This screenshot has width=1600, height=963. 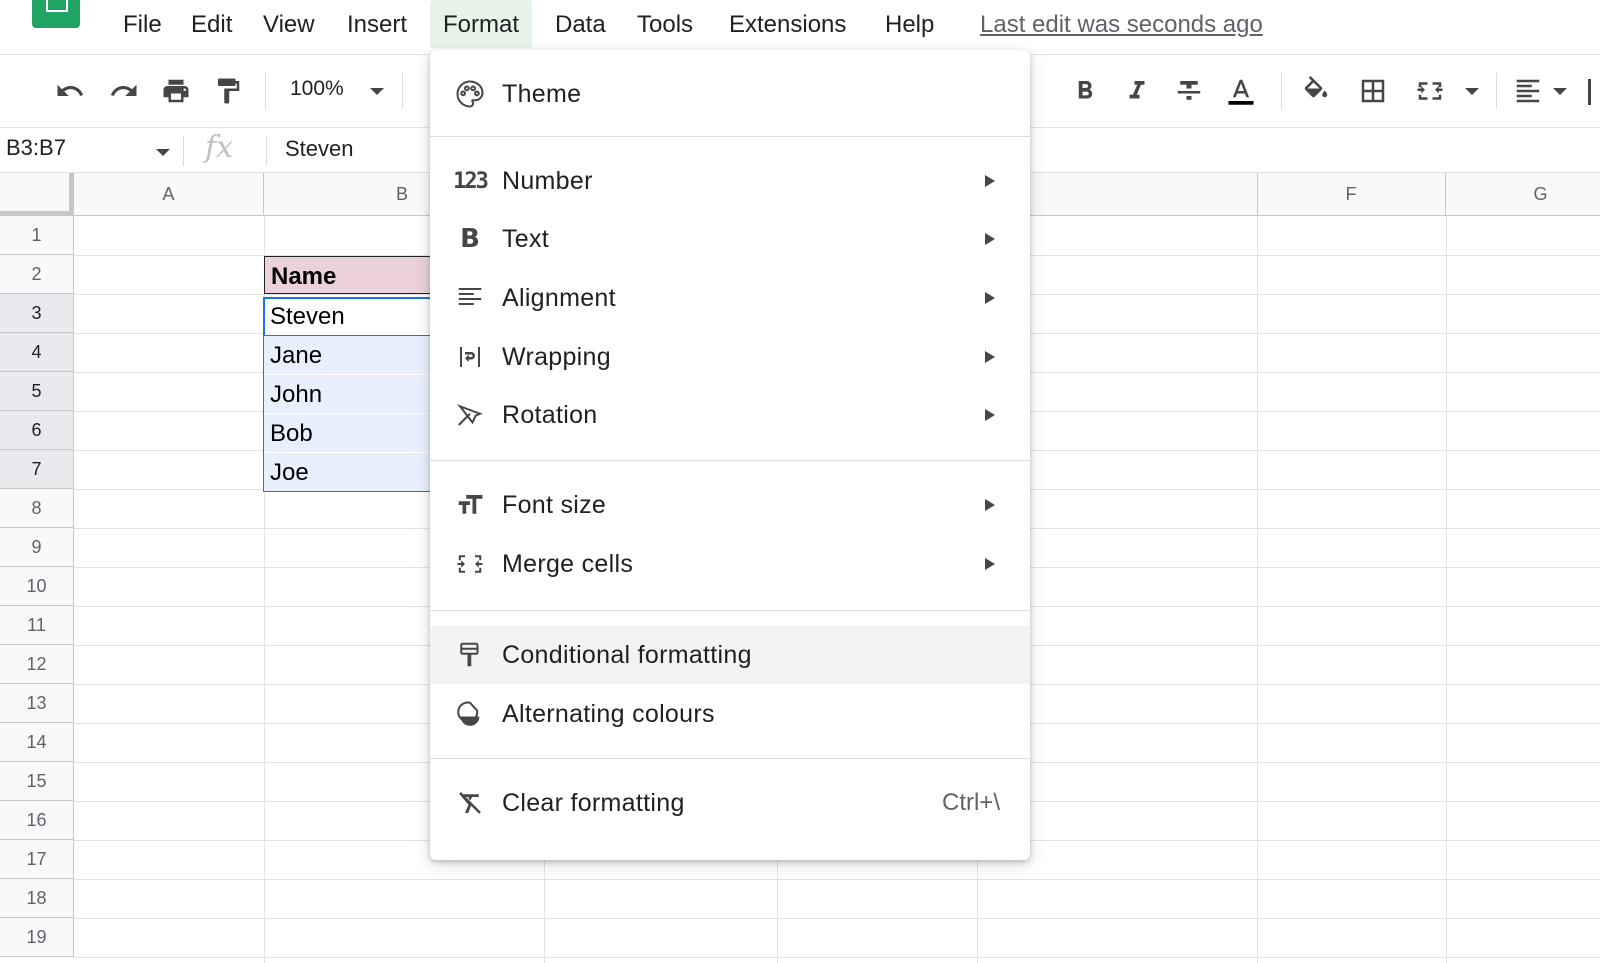 What do you see at coordinates (36, 148) in the screenshot?
I see `name-box: B3:B7` at bounding box center [36, 148].